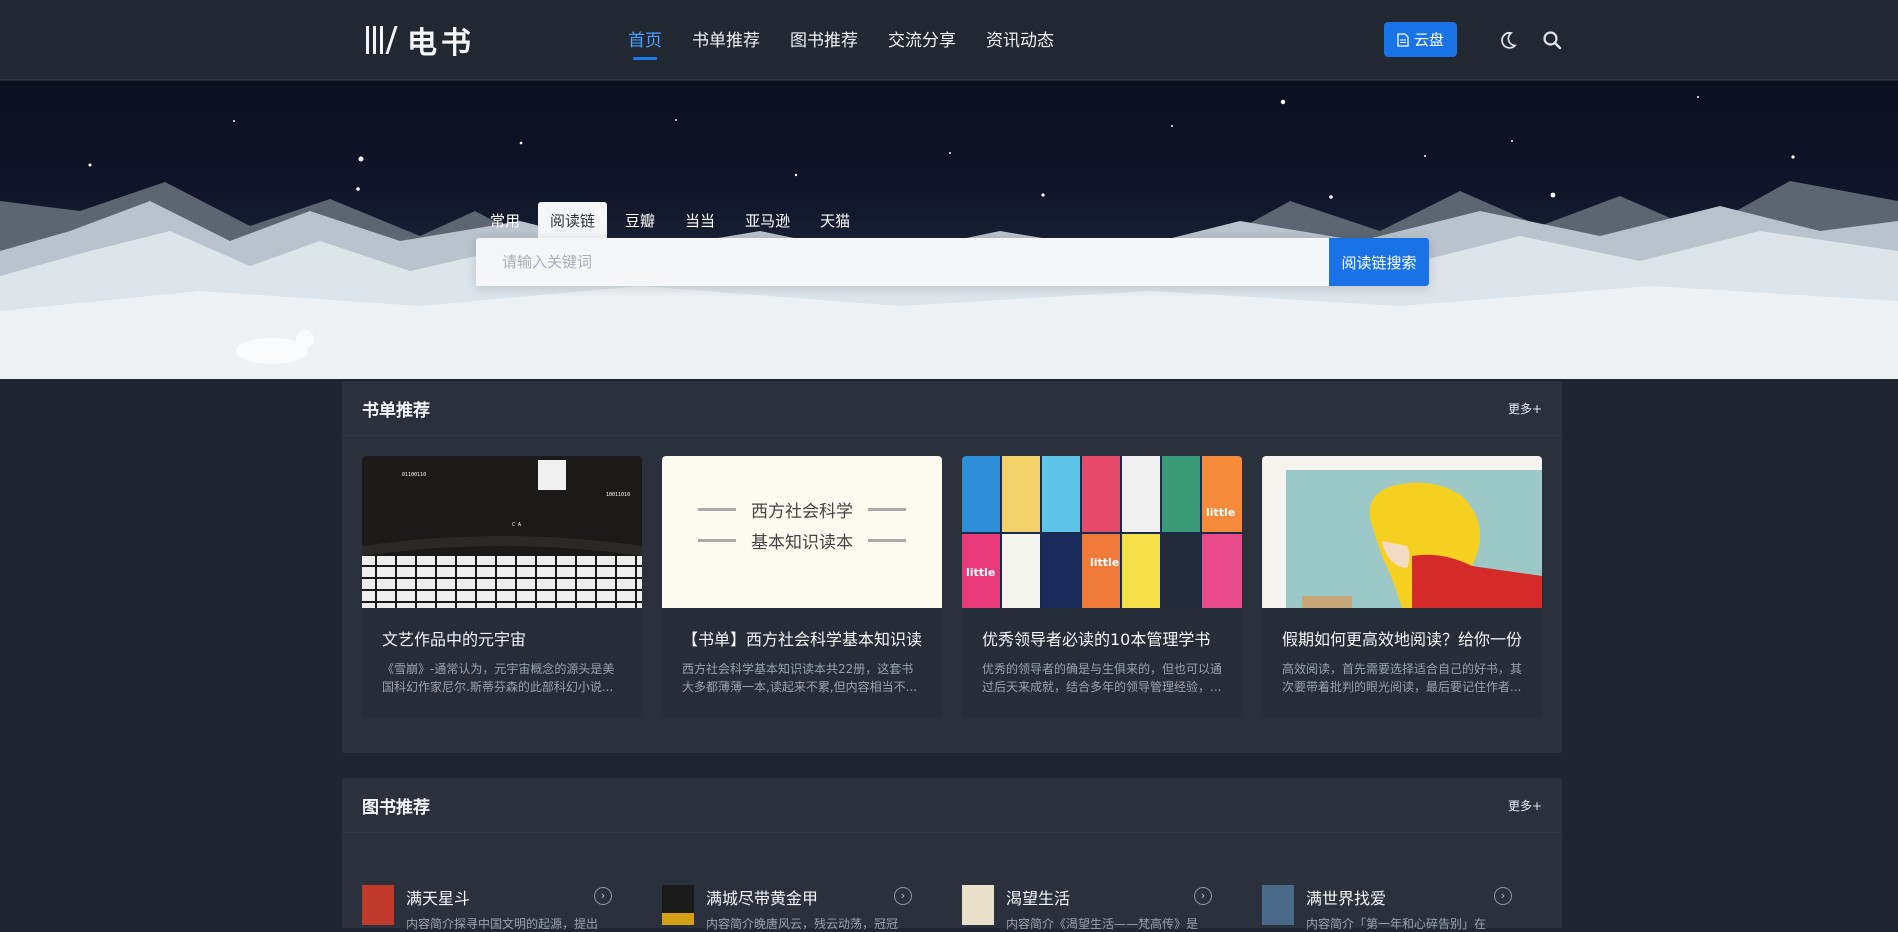 This screenshot has height=932, width=1898. I want to click on card-cover-image: 西方社会科学 基本知识读本, so click(802, 532).